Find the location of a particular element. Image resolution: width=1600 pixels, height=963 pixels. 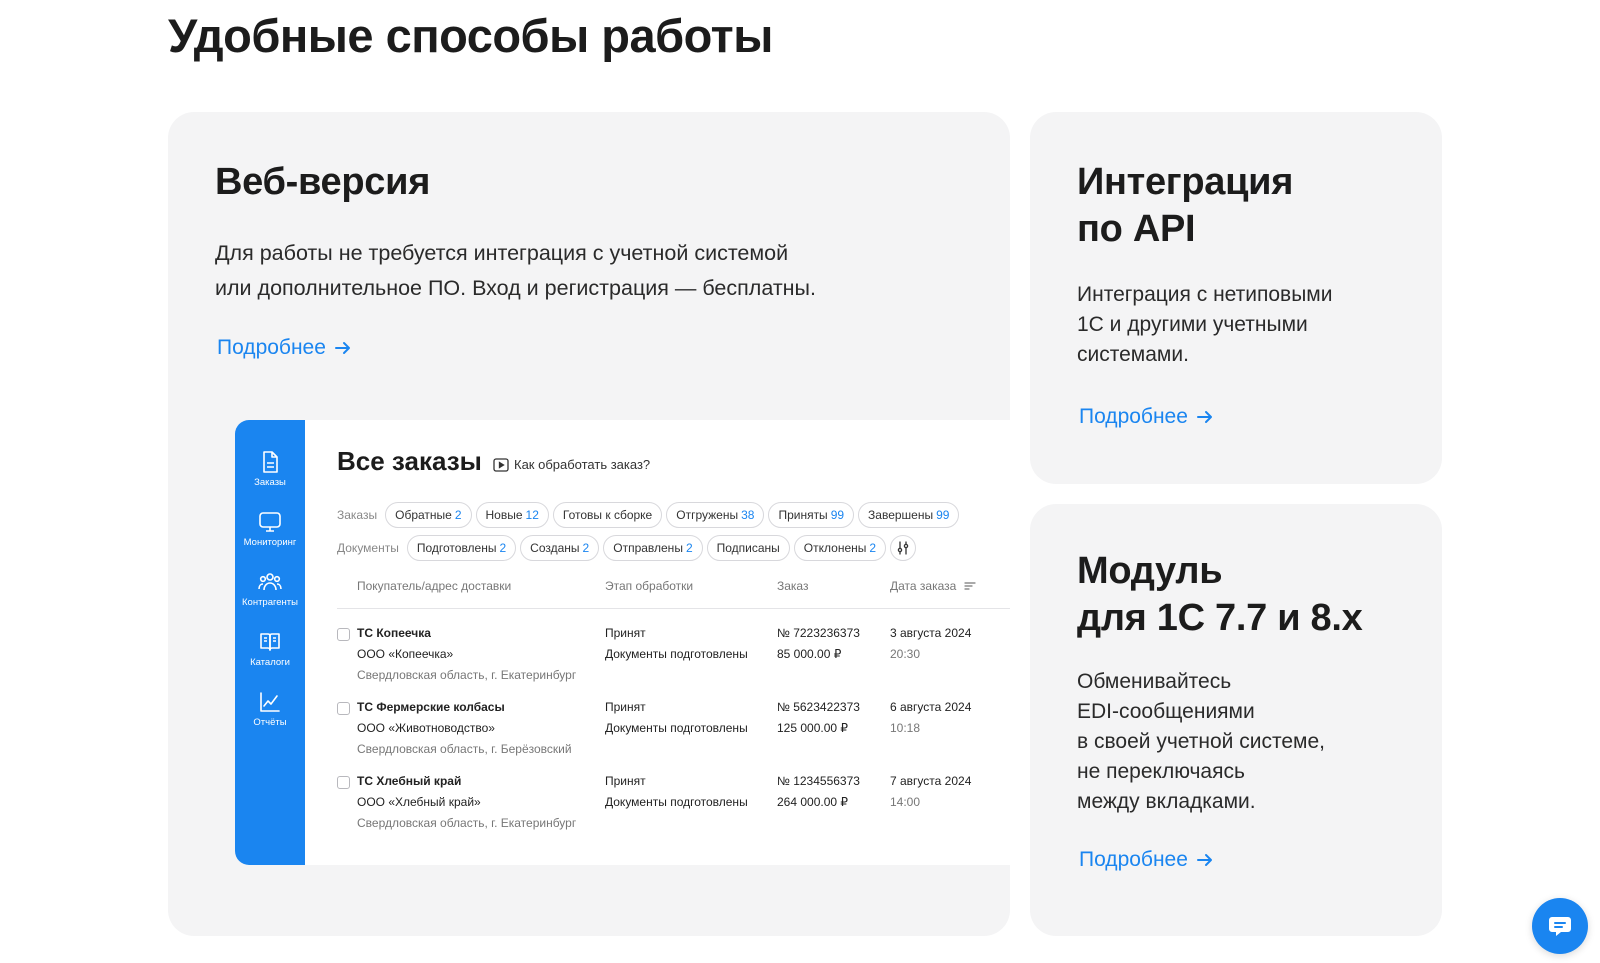

module-more-label: Подробнее is located at coordinates (1133, 859).